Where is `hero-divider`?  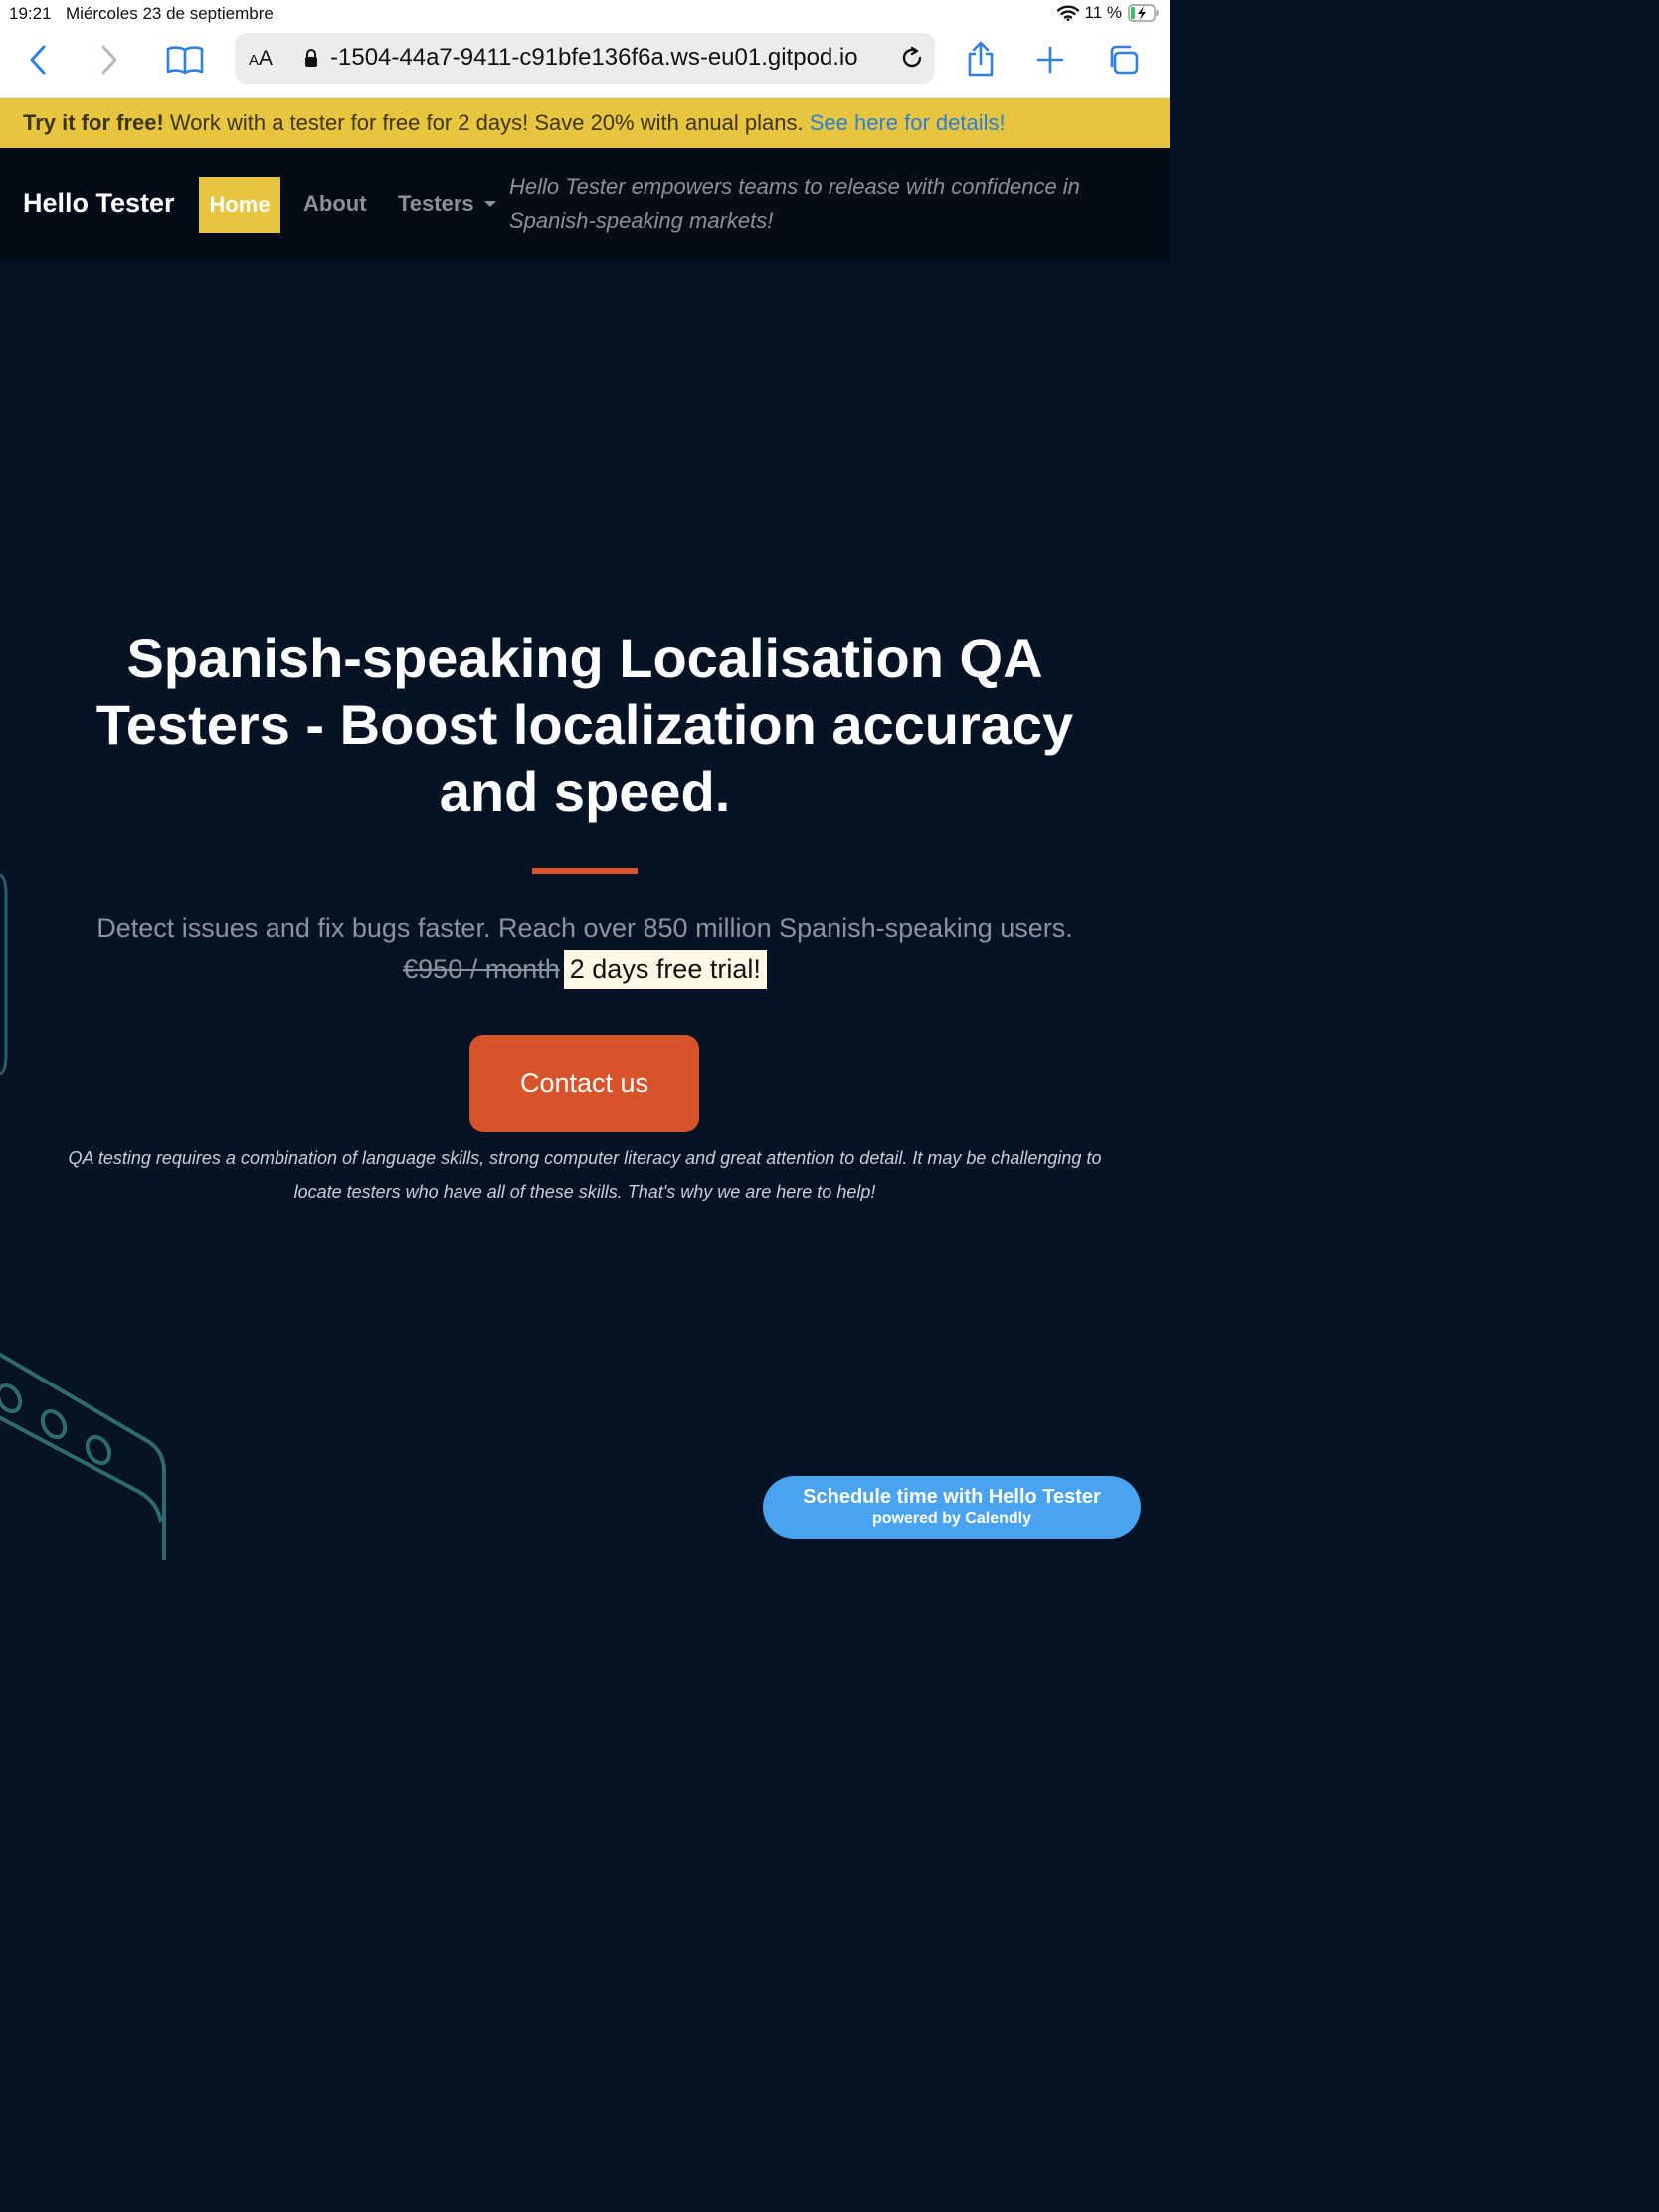
hero-divider is located at coordinates (585, 871).